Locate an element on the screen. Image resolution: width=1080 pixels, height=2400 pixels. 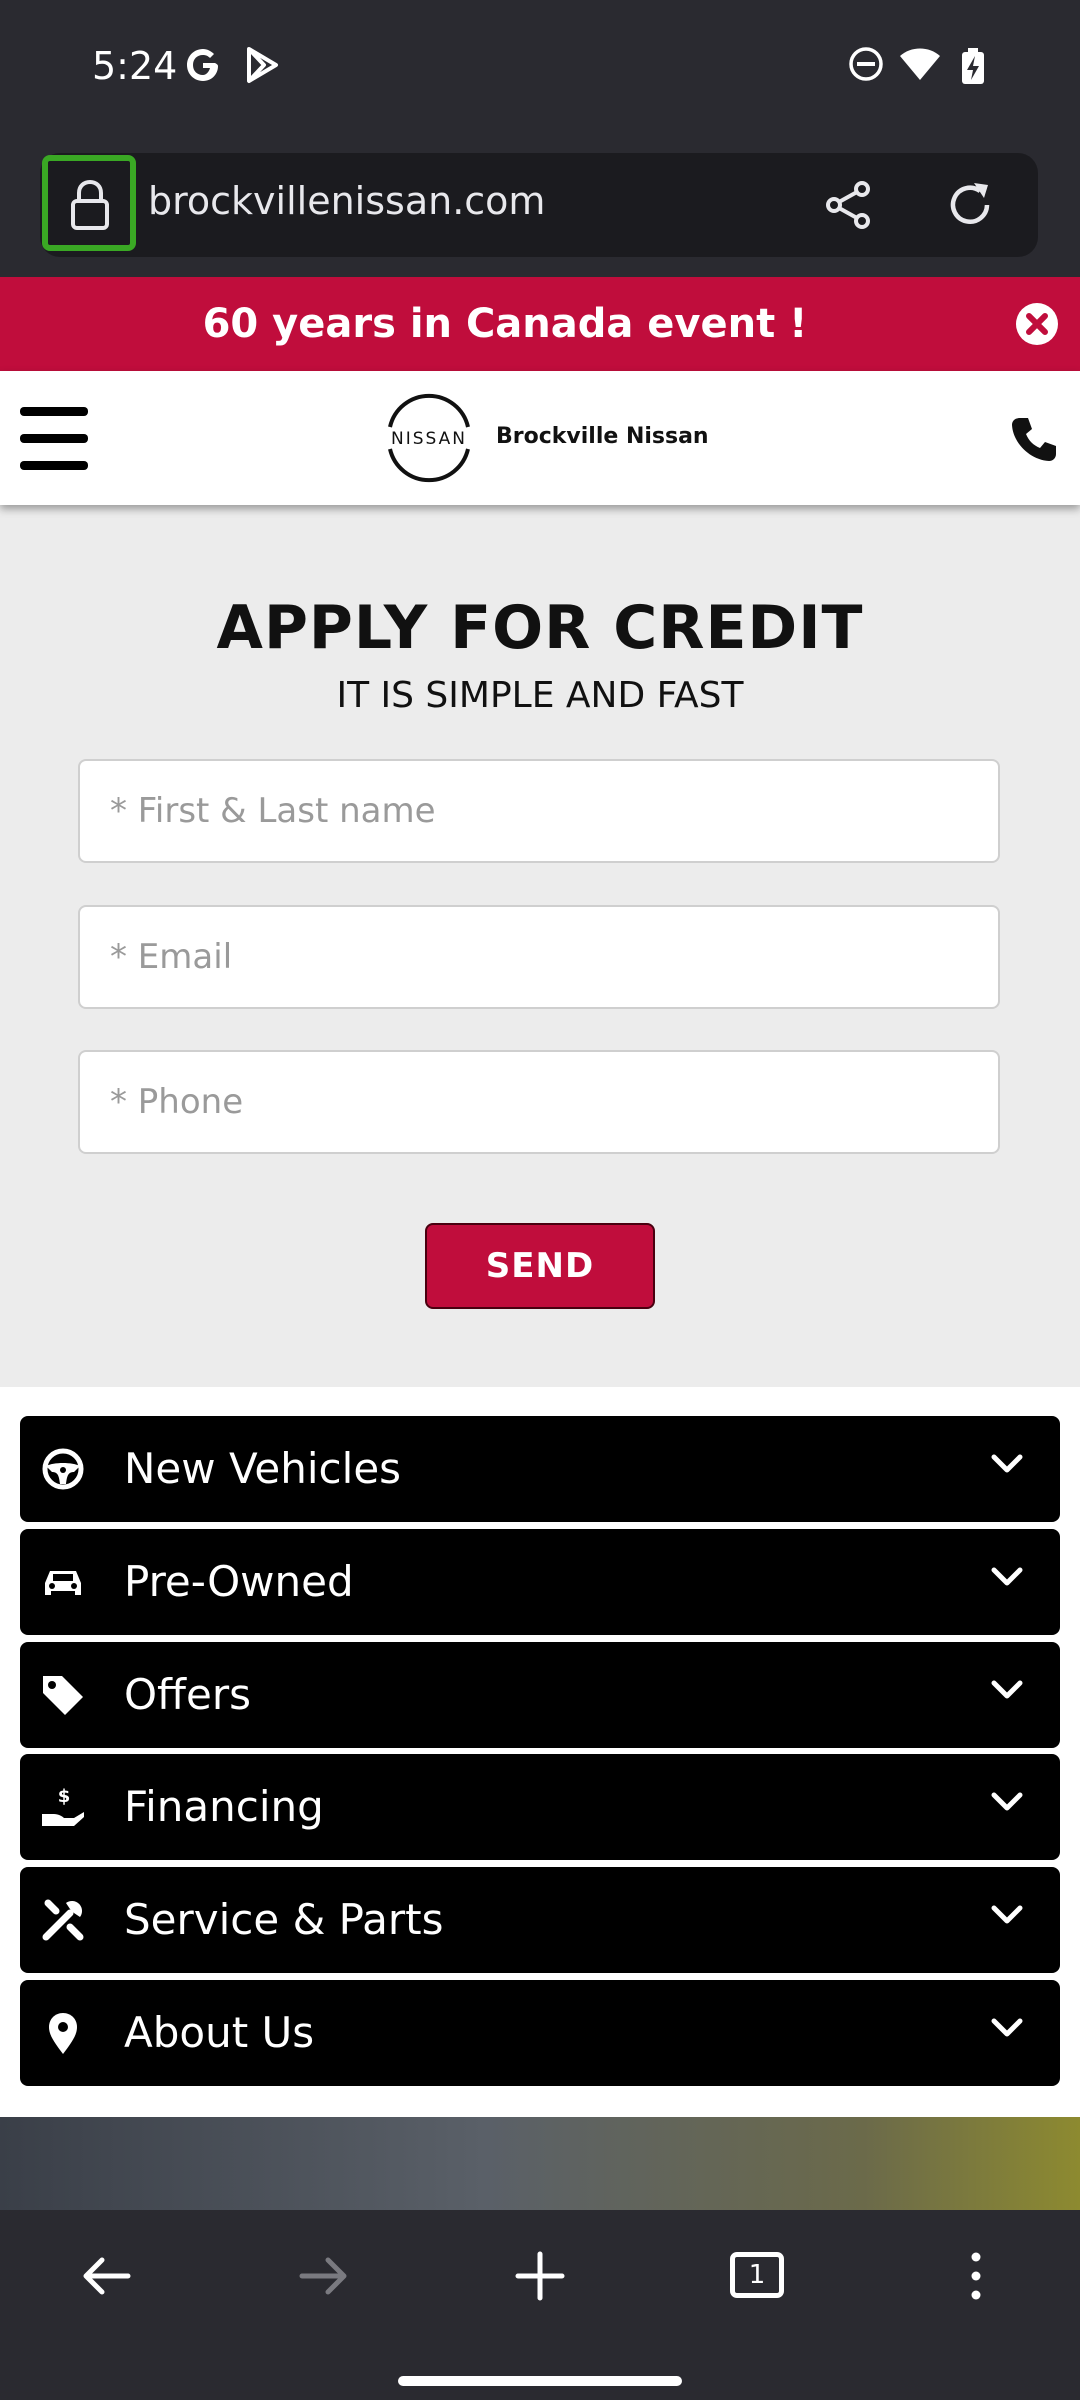
phone-icon is located at coordinates (1034, 439).